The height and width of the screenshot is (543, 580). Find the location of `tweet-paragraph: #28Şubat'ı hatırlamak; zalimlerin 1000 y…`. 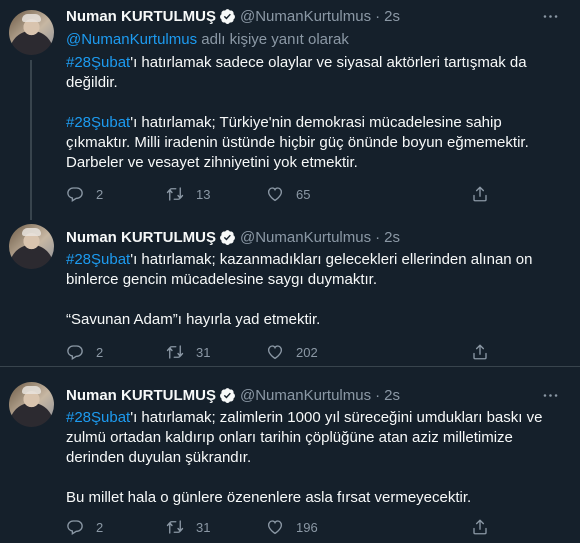

tweet-paragraph: #28Şubat'ı hatırlamak; zalimlerin 1000 y… is located at coordinates (317, 438).